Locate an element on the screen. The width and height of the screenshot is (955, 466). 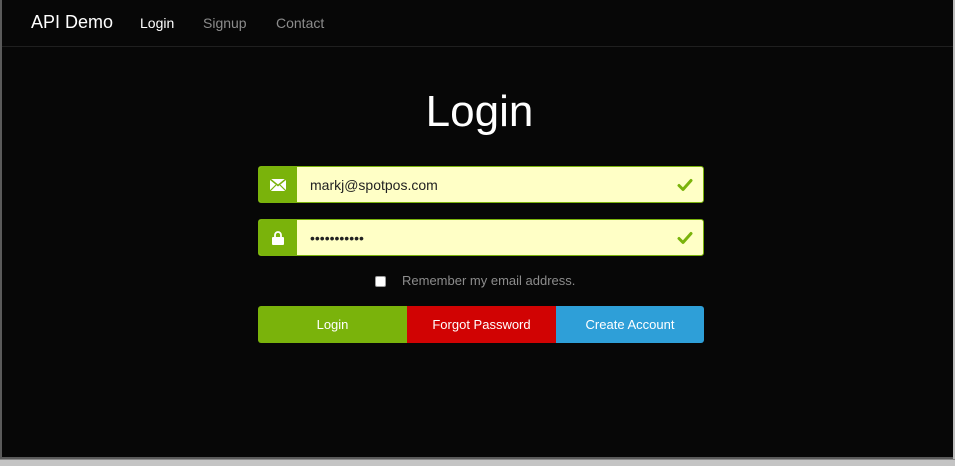
email-input is located at coordinates (478, 184).